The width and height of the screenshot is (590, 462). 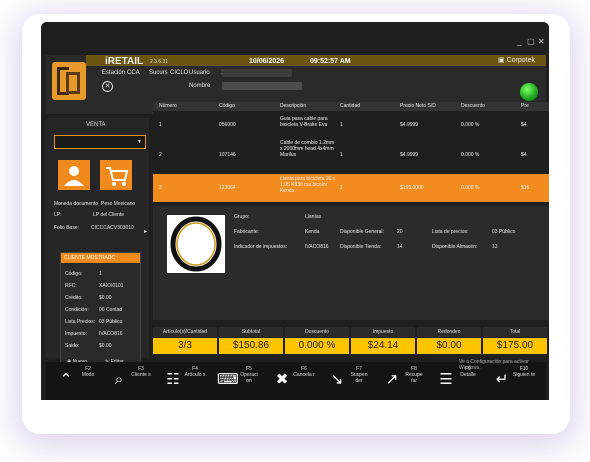 I want to click on lista-label: Lista Precios:, so click(x=80, y=322).